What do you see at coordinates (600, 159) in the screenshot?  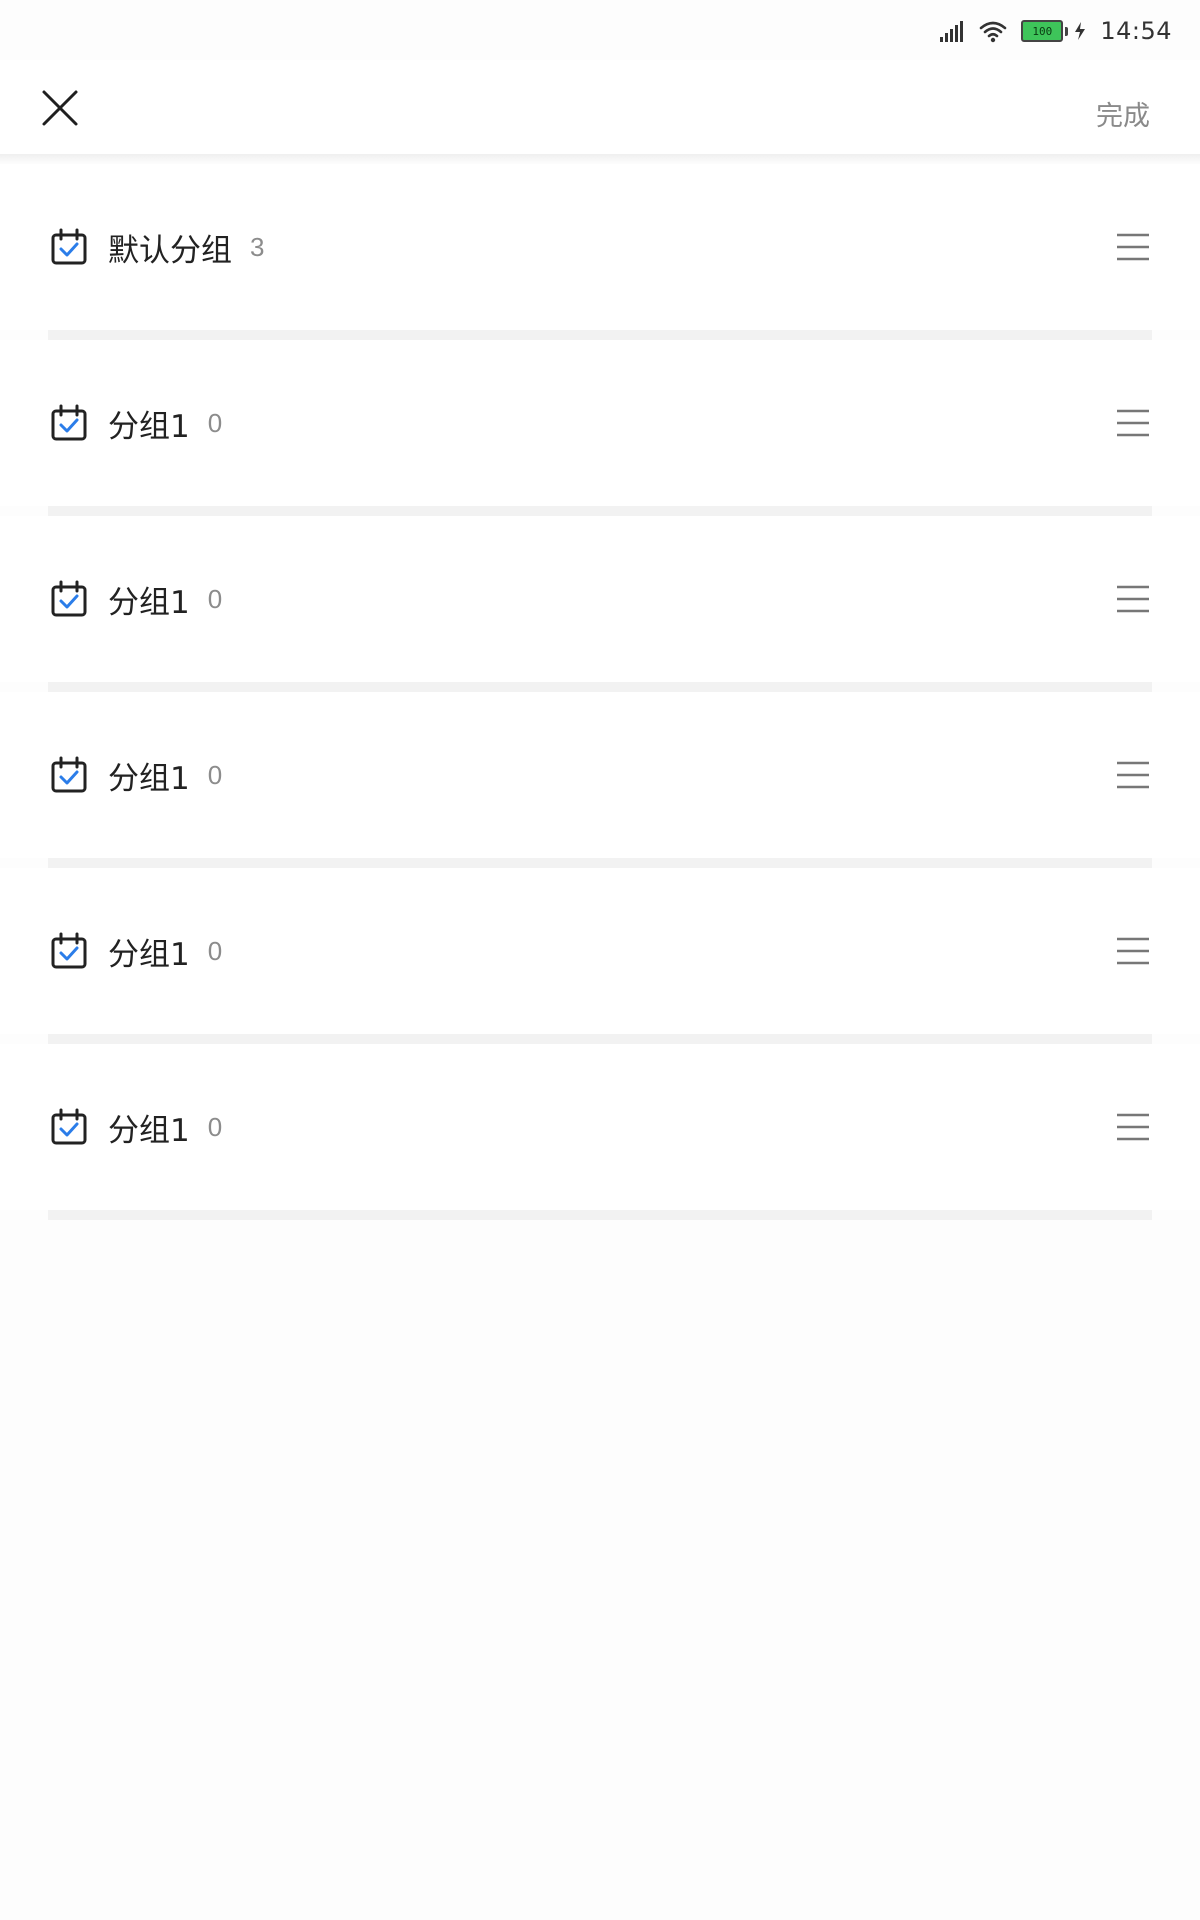 I see `header-divider` at bounding box center [600, 159].